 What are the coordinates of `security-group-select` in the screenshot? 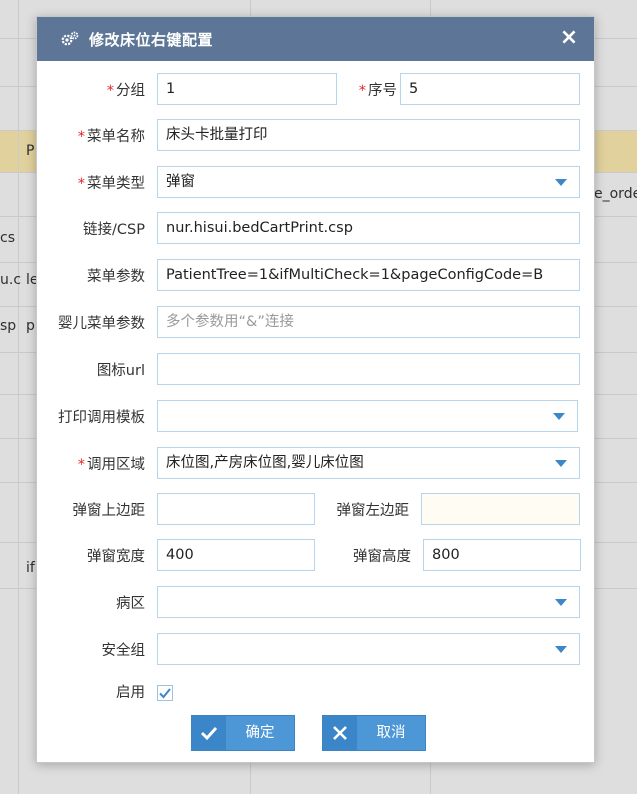 It's located at (368, 649).